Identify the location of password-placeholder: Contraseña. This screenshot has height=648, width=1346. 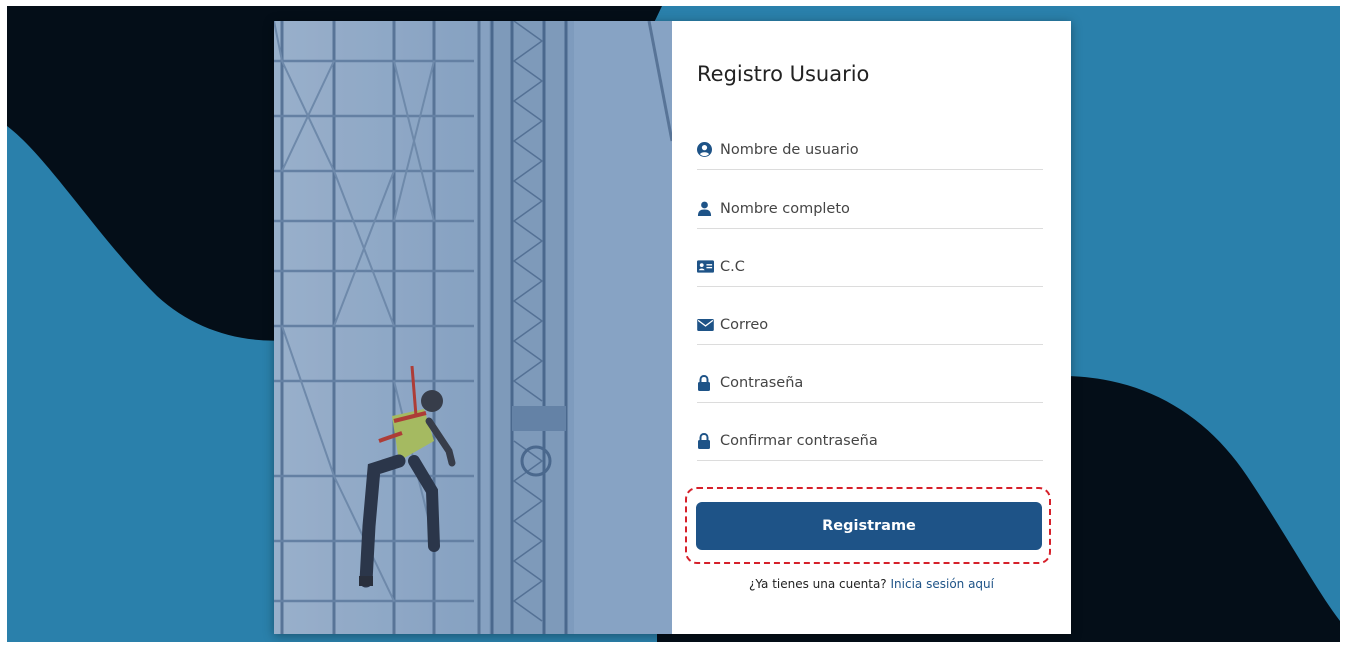
(762, 382).